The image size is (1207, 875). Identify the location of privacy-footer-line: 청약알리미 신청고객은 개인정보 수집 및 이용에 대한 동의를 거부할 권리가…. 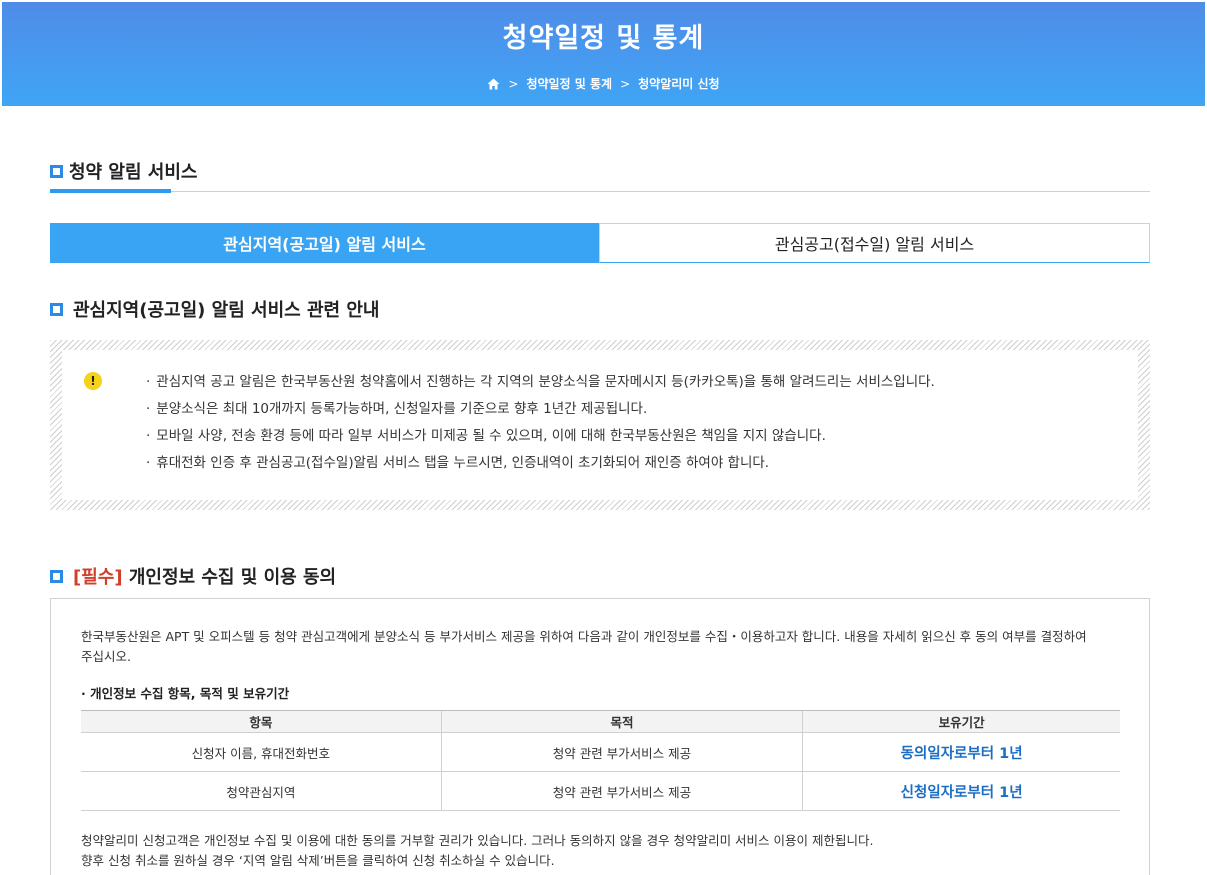
(477, 840).